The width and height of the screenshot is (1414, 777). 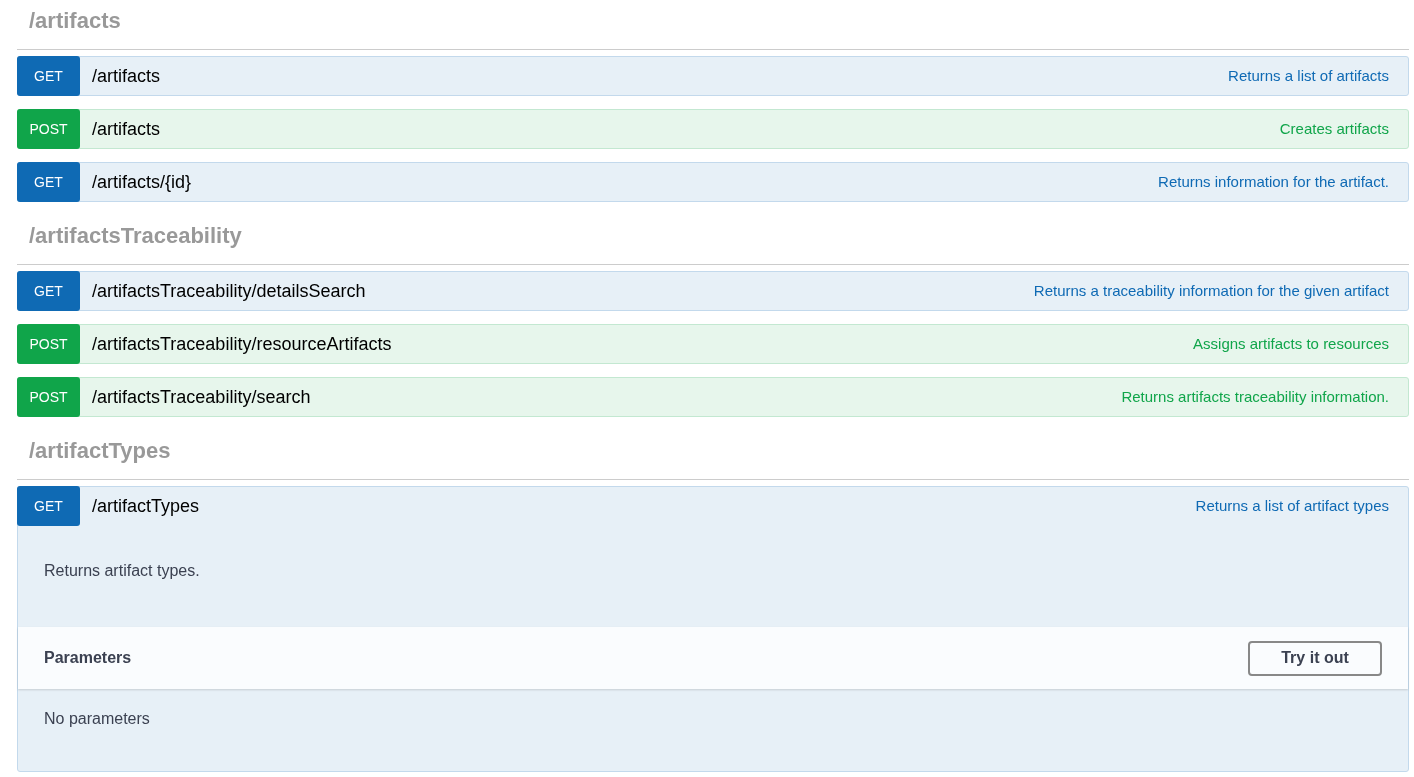 I want to click on endpoint-path: /artifactsTraceability/search, so click(x=201, y=397).